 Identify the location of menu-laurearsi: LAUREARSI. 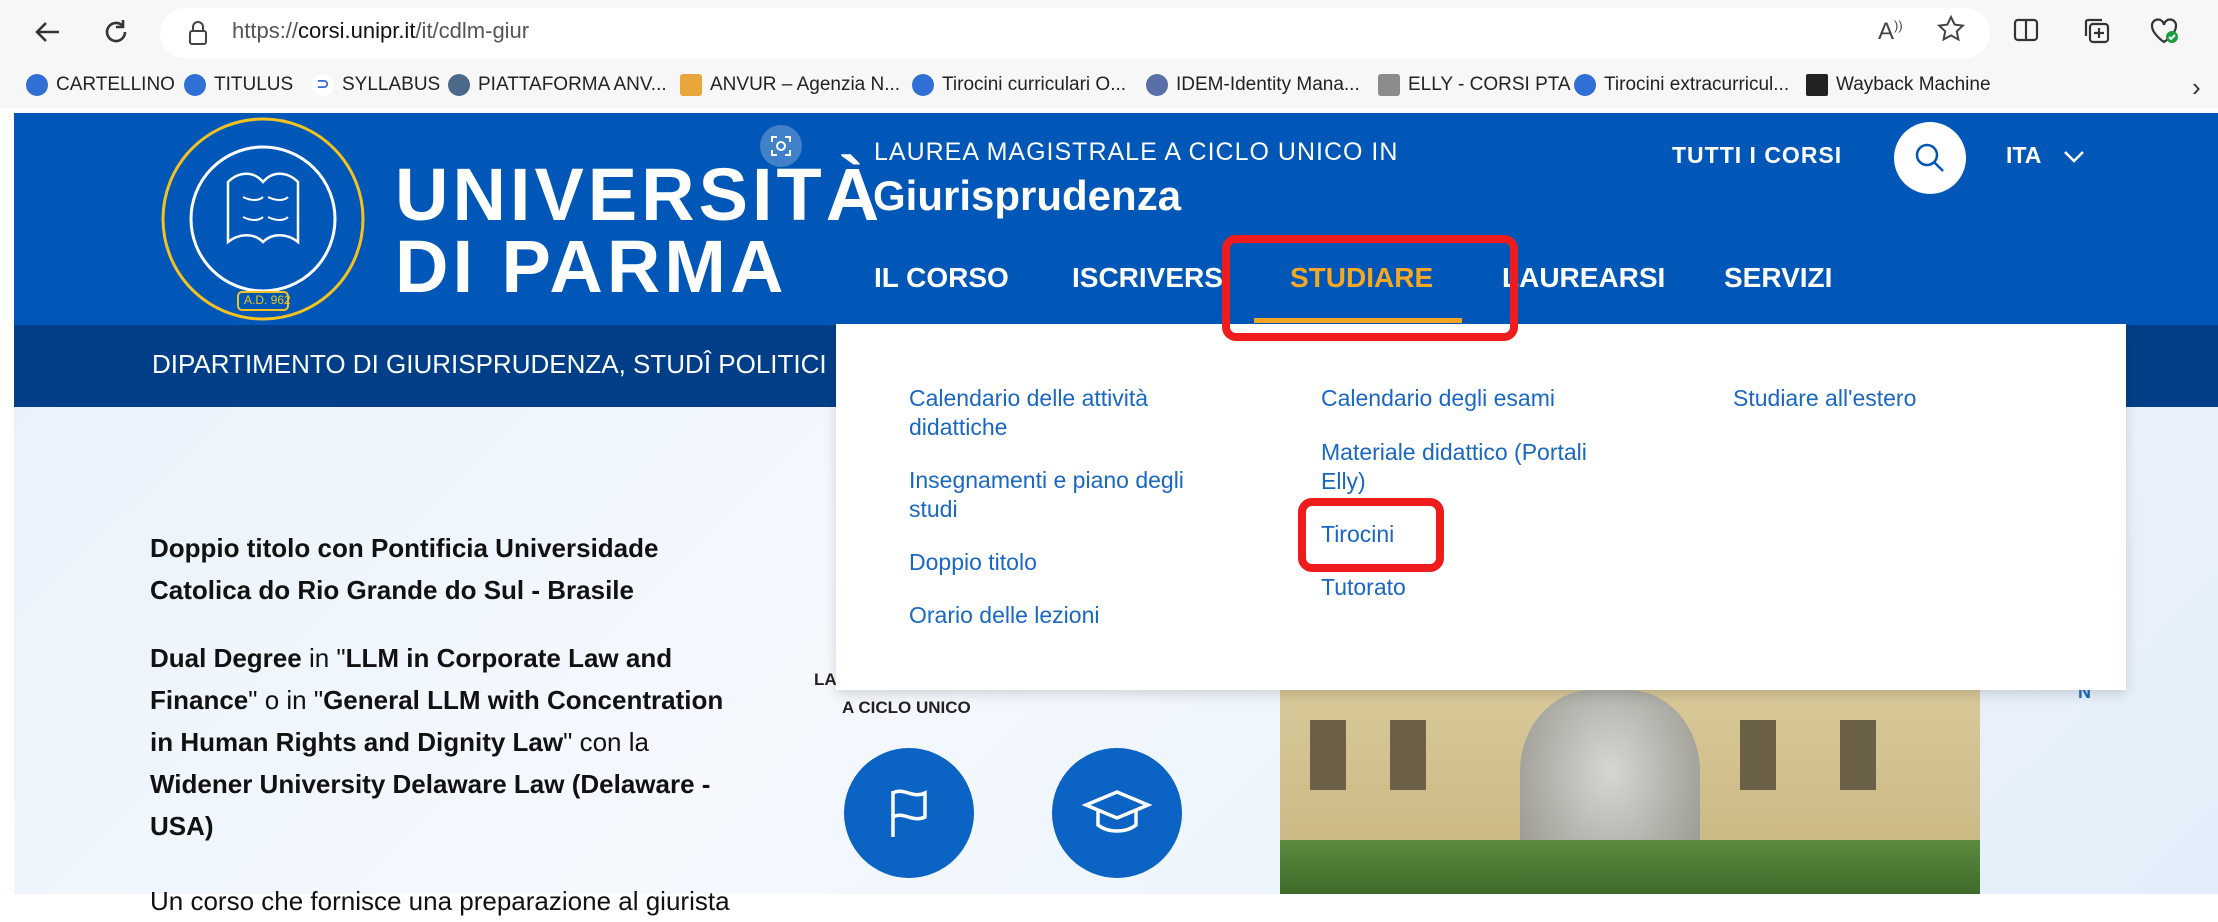
(1583, 278).